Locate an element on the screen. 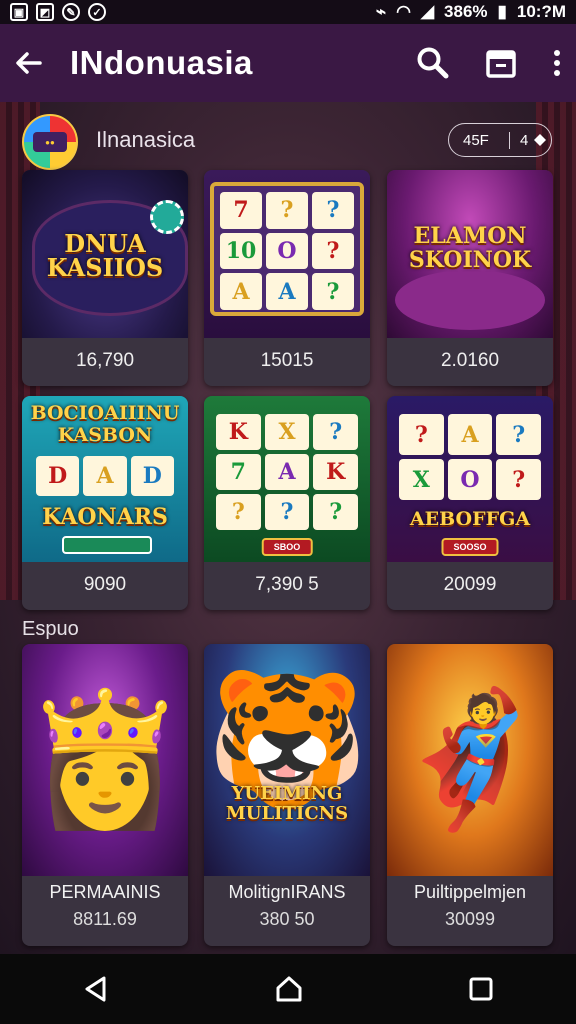 The width and height of the screenshot is (576, 1024). back-arrow-icon is located at coordinates (29, 63).